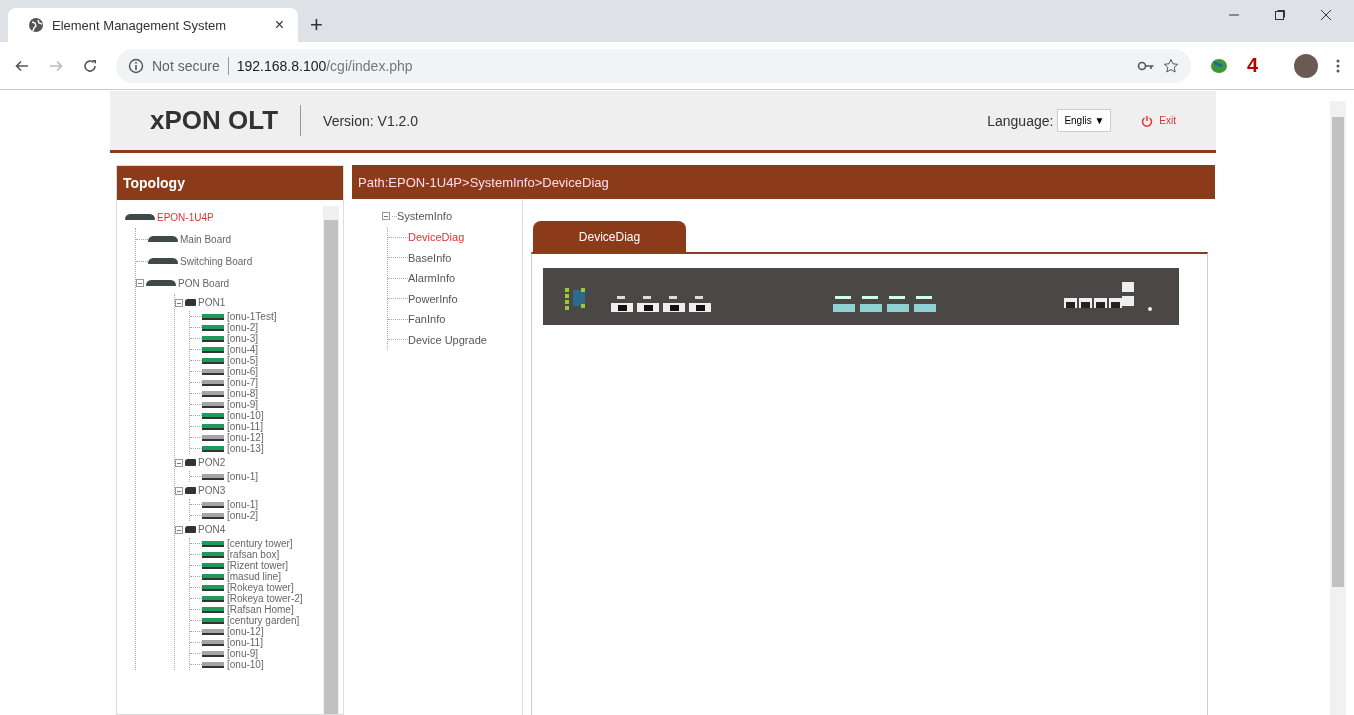  I want to click on security-label: Not secure, so click(186, 65).